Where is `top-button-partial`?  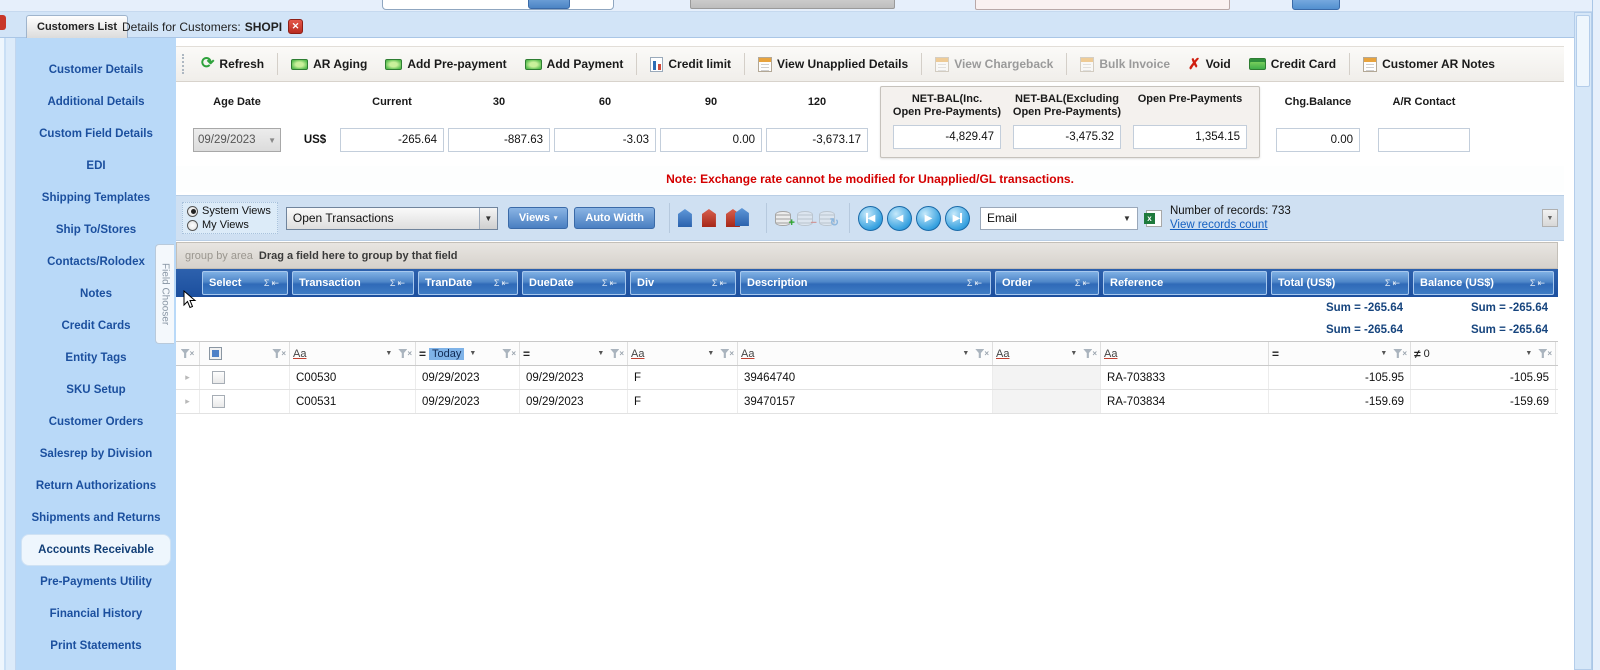 top-button-partial is located at coordinates (549, 4).